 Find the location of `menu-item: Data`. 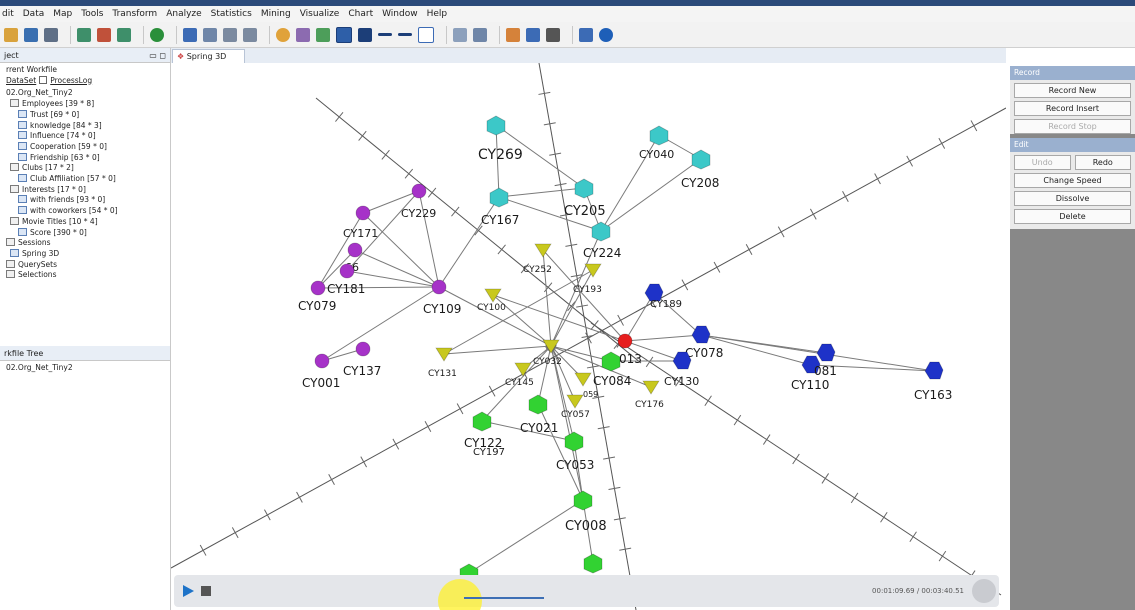

menu-item: Data is located at coordinates (34, 14).